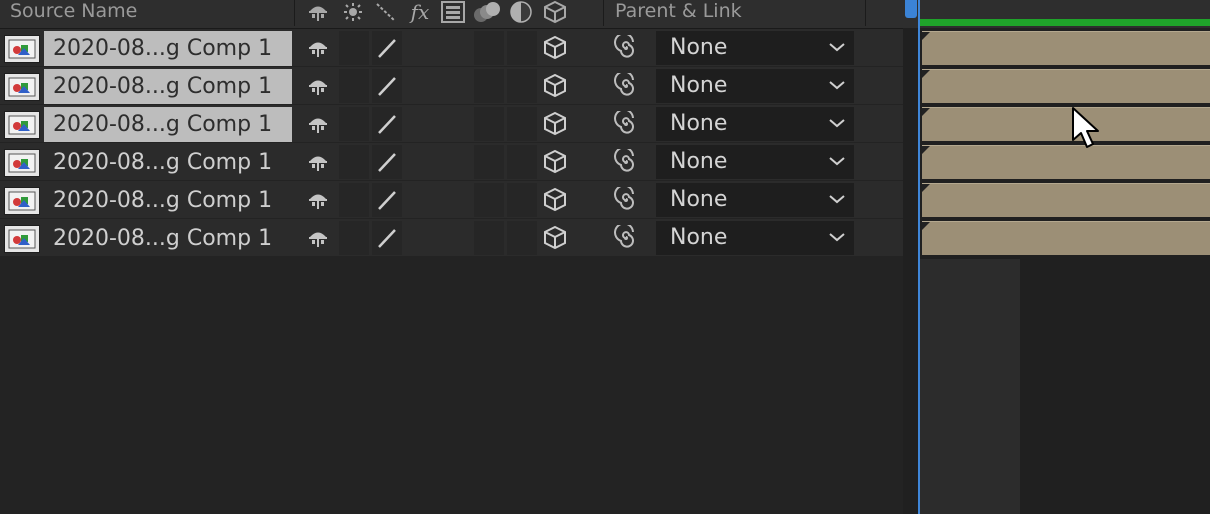 This screenshot has width=1210, height=514. What do you see at coordinates (521, 12) in the screenshot?
I see `adjustment-icon` at bounding box center [521, 12].